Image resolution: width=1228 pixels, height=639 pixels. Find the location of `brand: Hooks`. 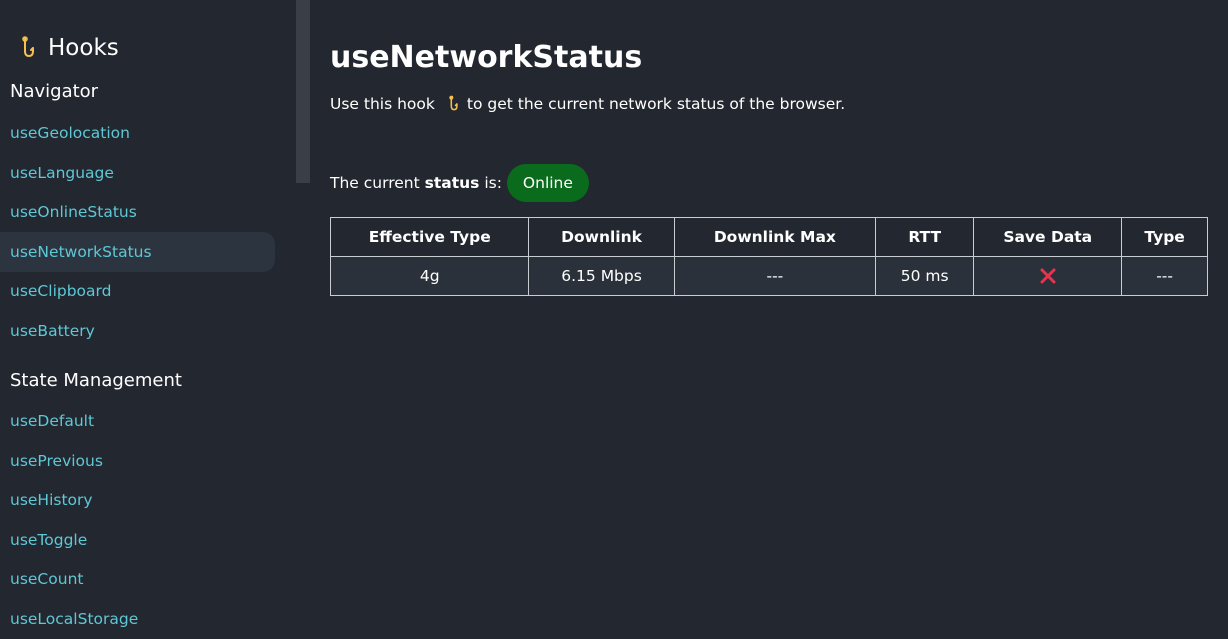

brand: Hooks is located at coordinates (67, 48).